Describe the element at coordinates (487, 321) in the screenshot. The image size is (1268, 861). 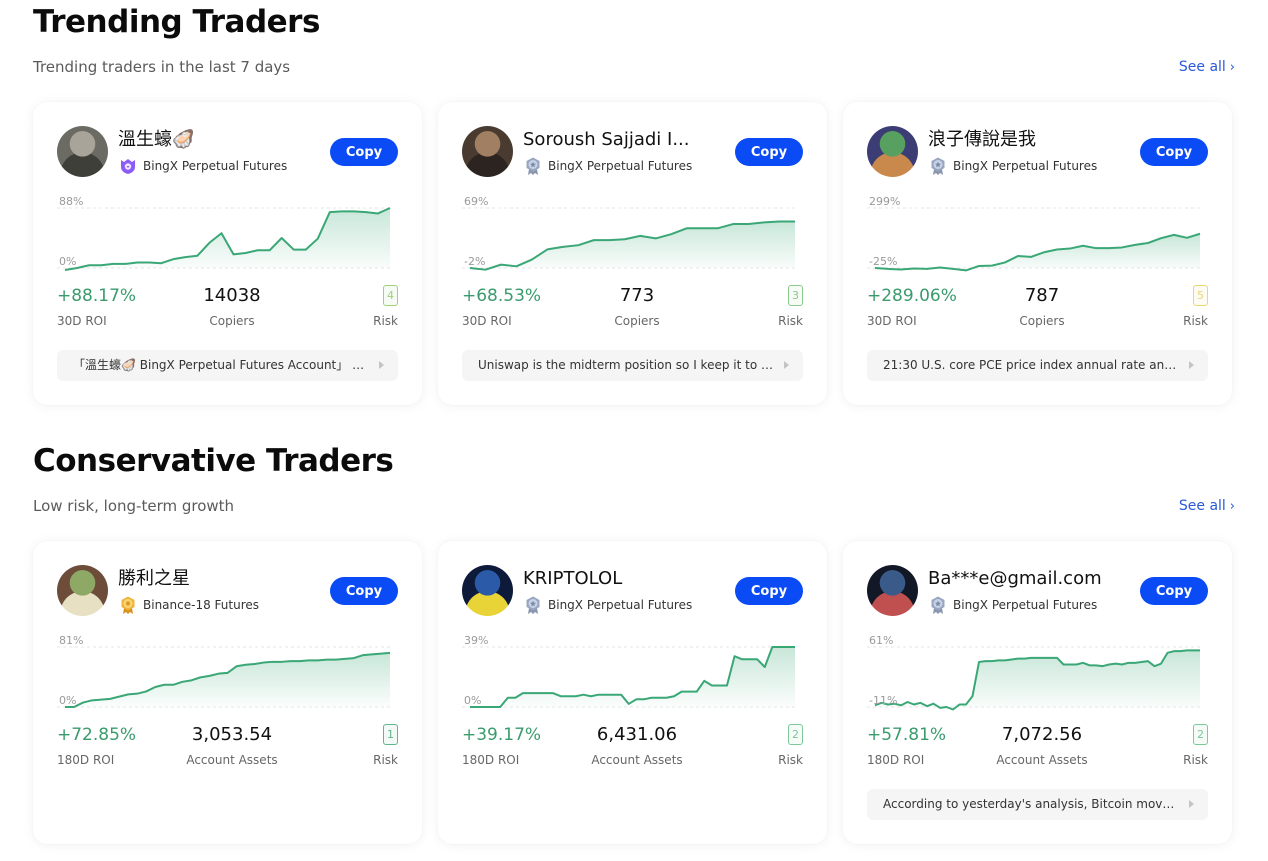
I see `roi-label: 30D ROI` at that location.